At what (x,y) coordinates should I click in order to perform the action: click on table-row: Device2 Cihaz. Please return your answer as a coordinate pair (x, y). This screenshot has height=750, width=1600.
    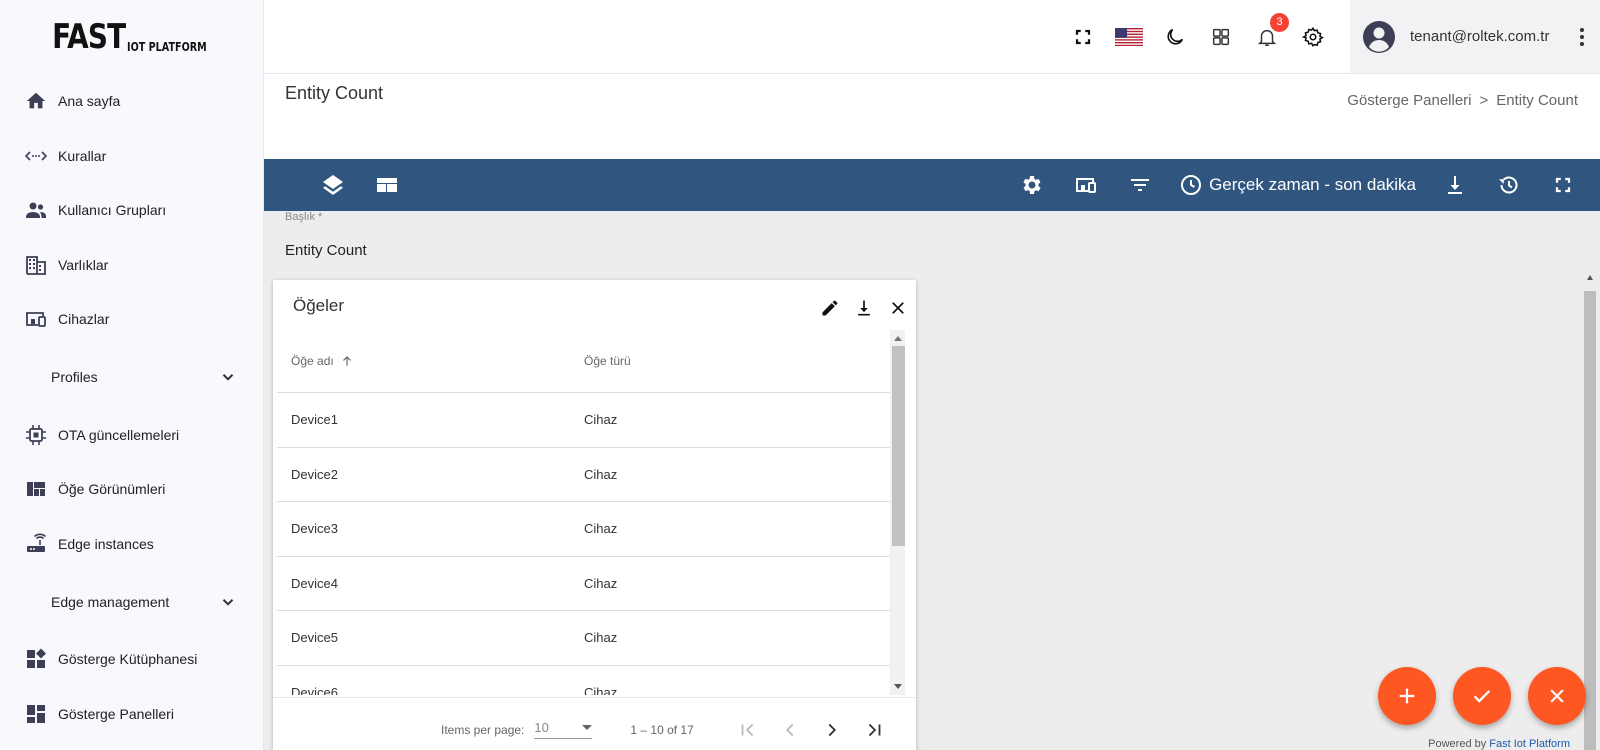
    Looking at the image, I should click on (583, 475).